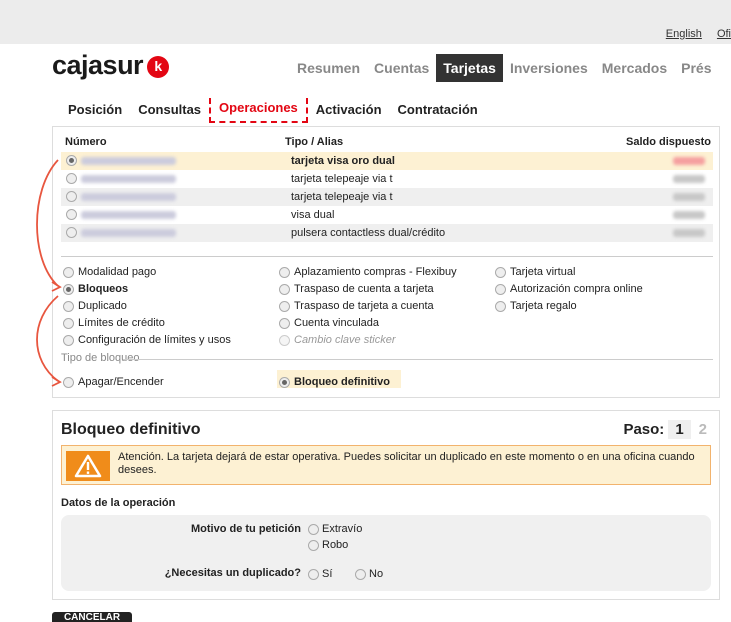 This screenshot has width=731, height=622. Describe the element at coordinates (684, 34) in the screenshot. I see `language-link: English` at that location.